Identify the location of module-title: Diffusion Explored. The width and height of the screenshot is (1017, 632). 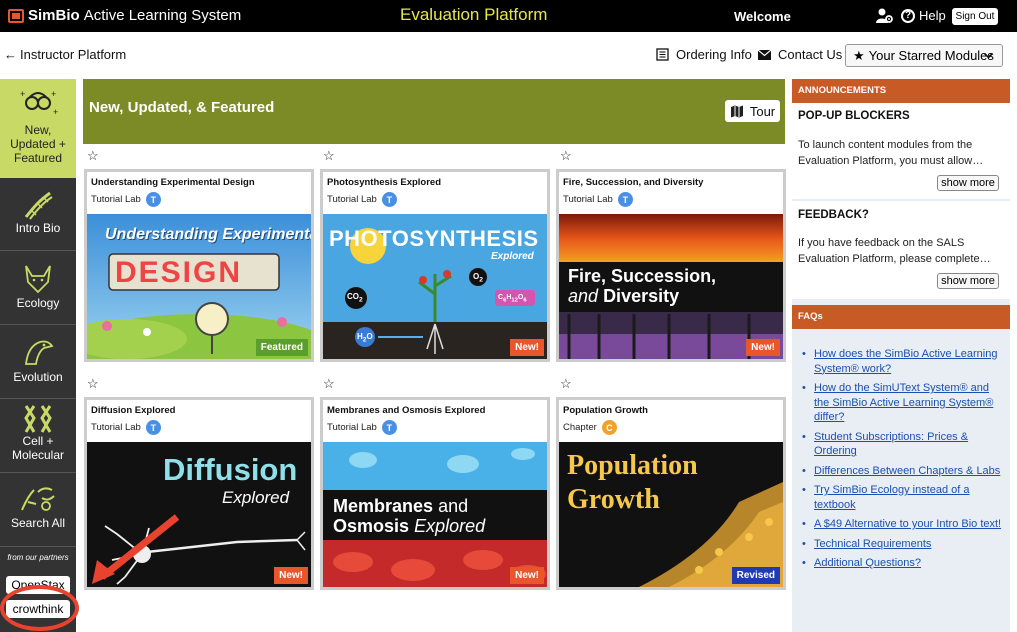
(133, 410).